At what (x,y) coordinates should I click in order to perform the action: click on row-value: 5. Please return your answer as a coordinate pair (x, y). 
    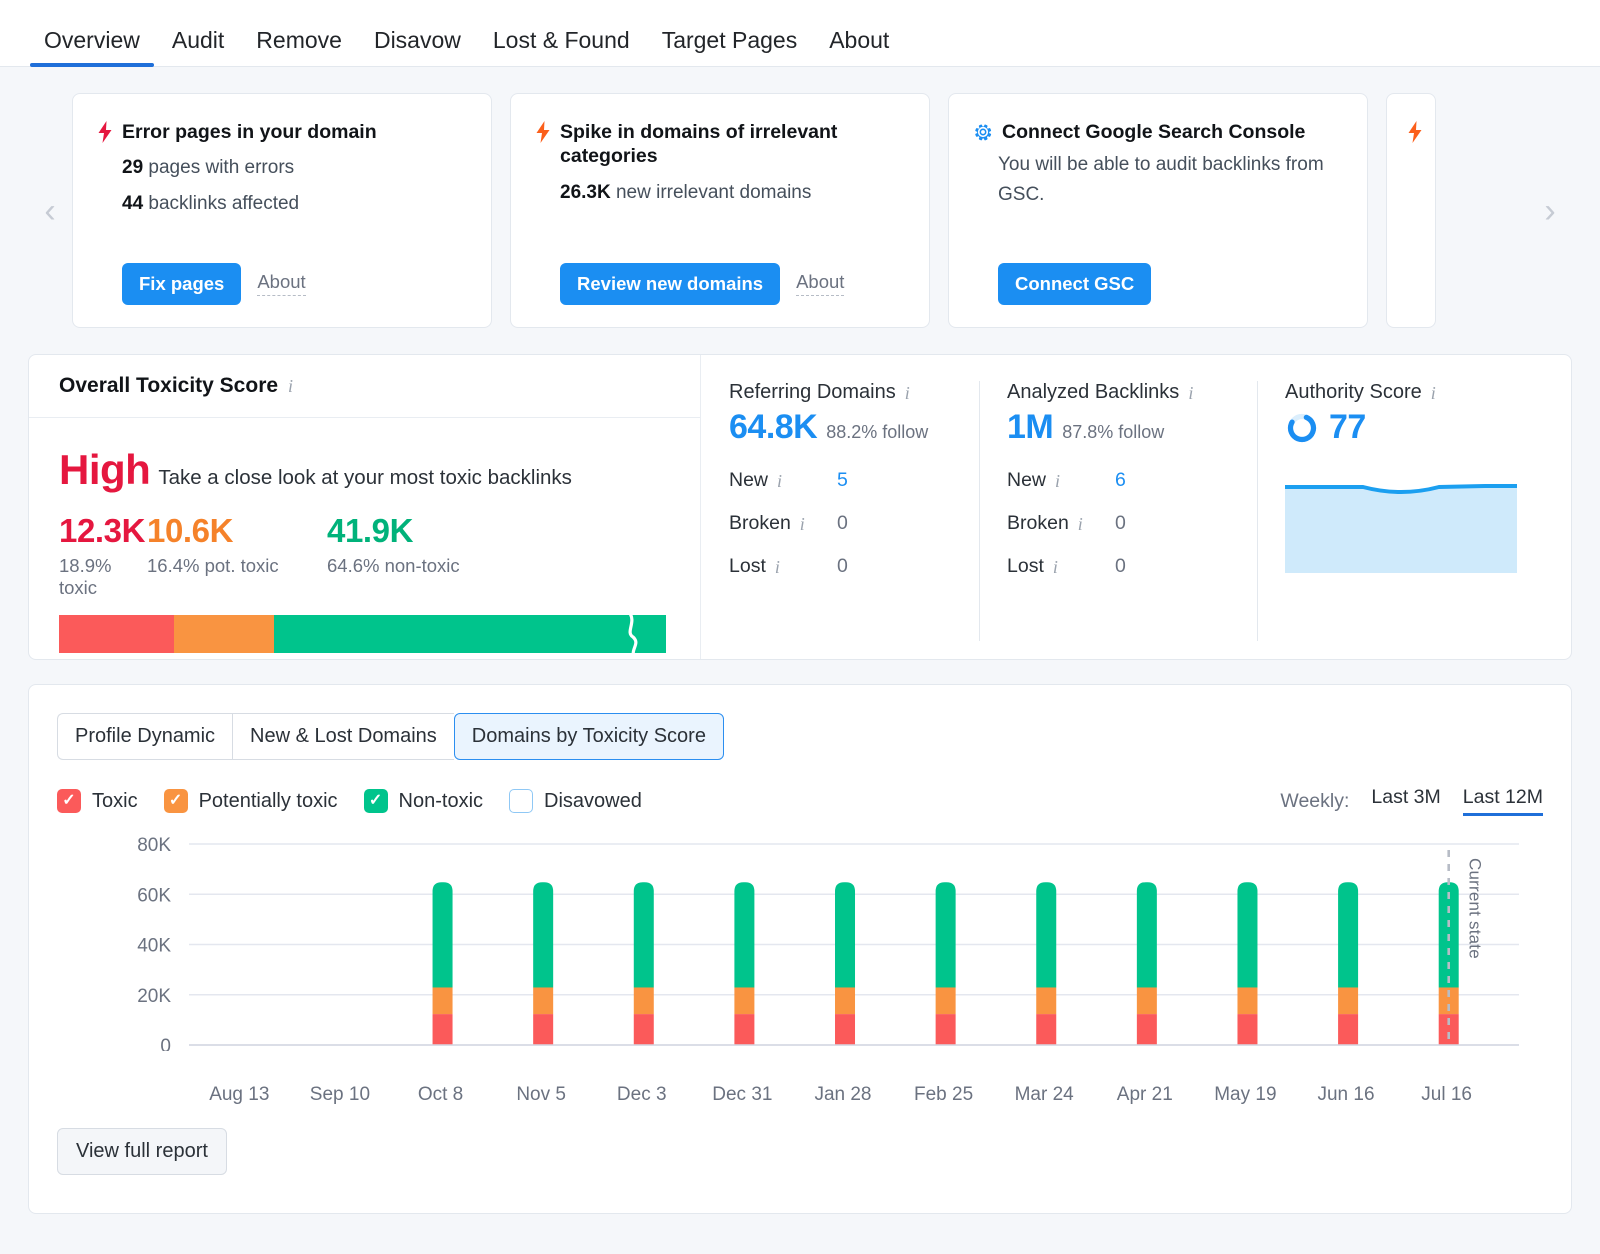
    Looking at the image, I should click on (842, 480).